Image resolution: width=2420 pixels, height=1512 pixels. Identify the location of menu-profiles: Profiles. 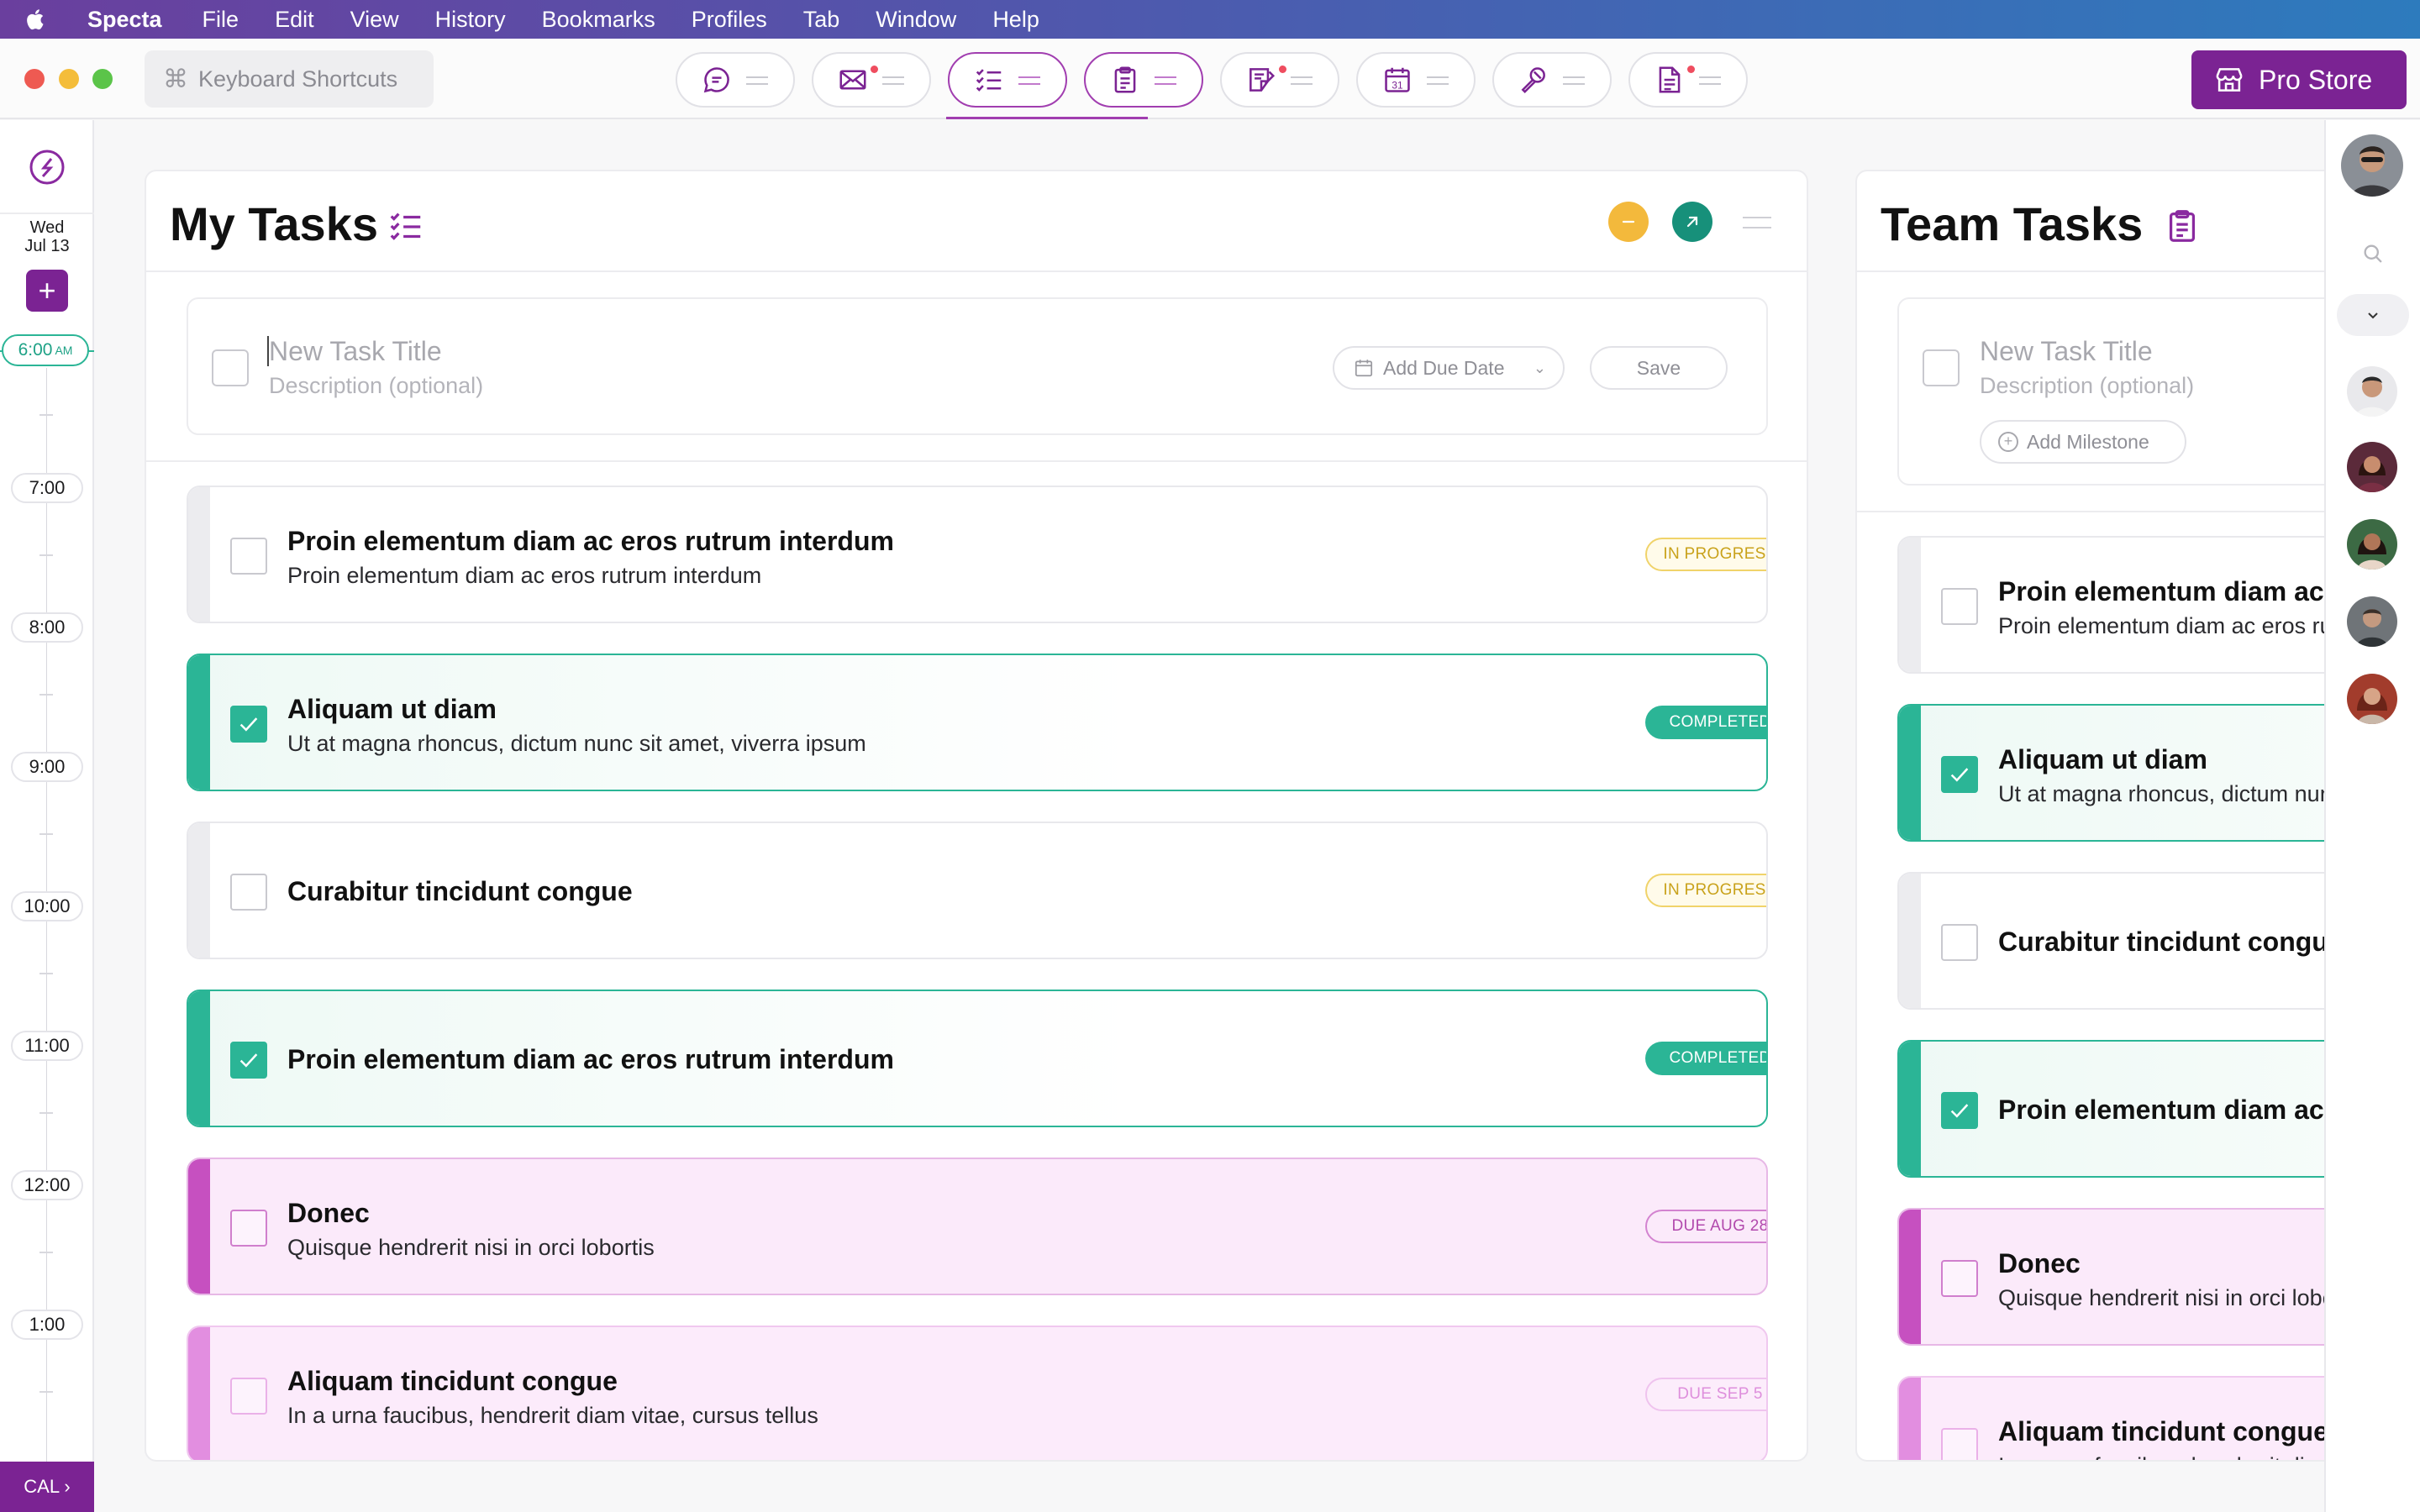
(729, 20).